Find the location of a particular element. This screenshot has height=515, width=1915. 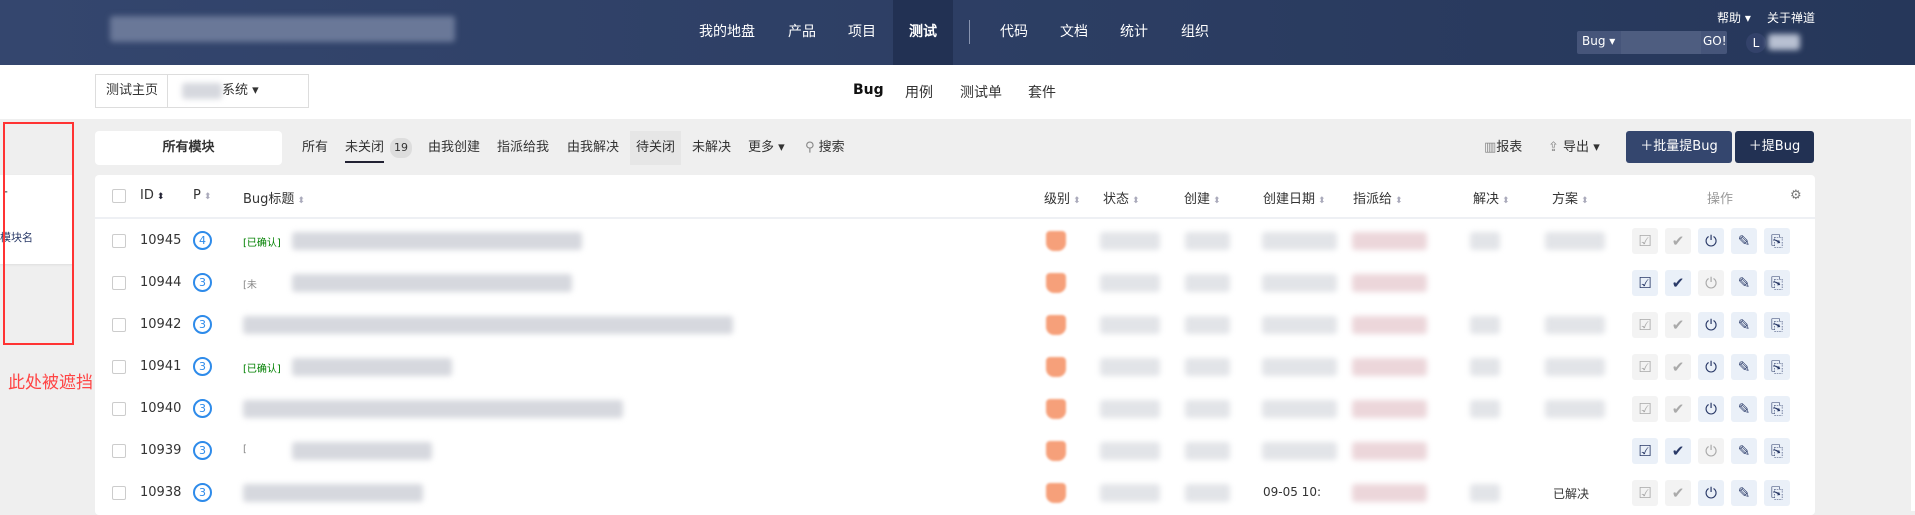

create-bug-button: ＋提Bug is located at coordinates (1774, 147).